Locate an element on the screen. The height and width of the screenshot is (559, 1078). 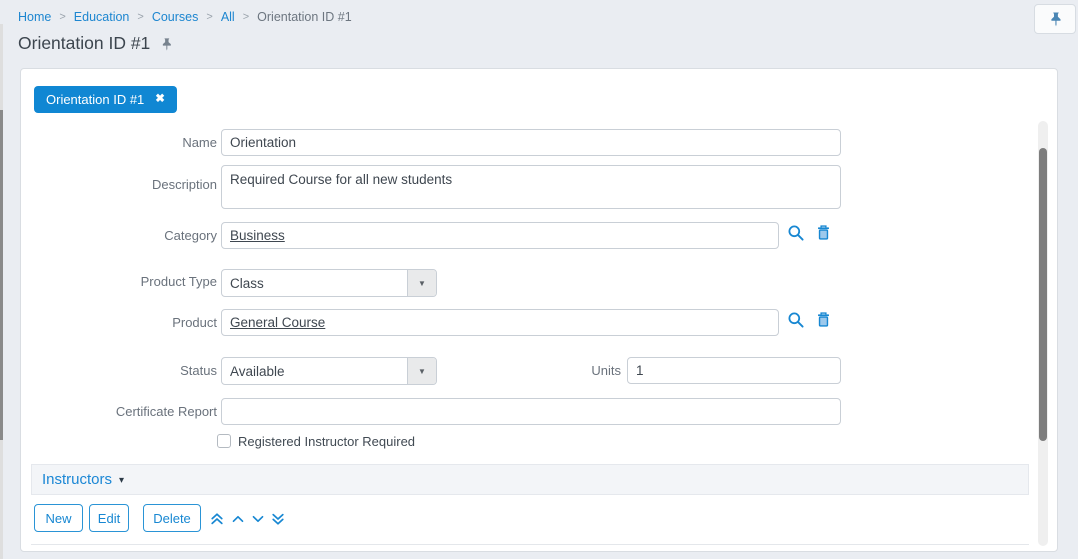
delete-button: Delete is located at coordinates (172, 518).